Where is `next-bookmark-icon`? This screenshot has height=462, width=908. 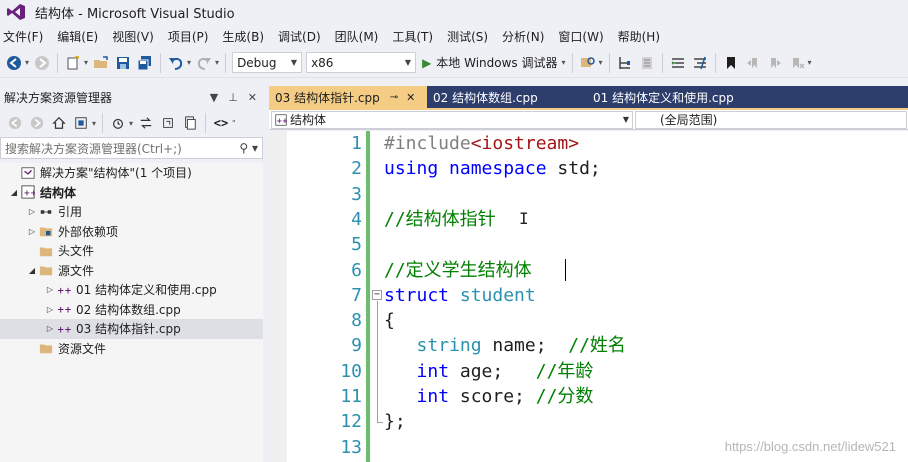
next-bookmark-icon is located at coordinates (775, 63).